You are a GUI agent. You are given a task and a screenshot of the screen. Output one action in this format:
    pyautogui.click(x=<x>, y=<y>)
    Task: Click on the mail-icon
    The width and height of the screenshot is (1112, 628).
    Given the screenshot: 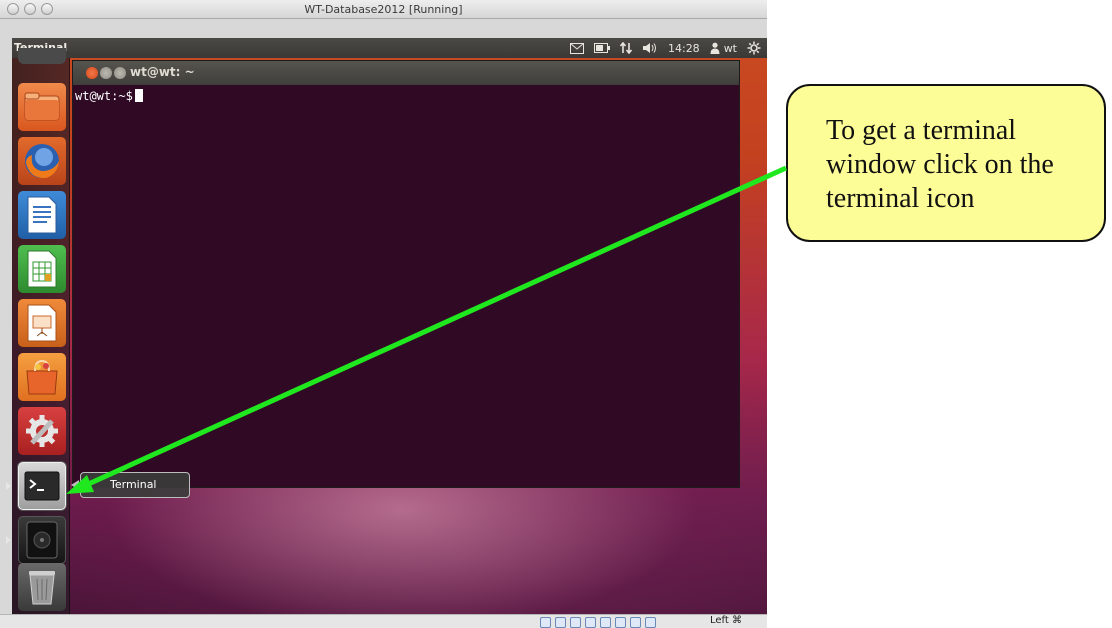 What is the action you would take?
    pyautogui.click(x=576, y=48)
    